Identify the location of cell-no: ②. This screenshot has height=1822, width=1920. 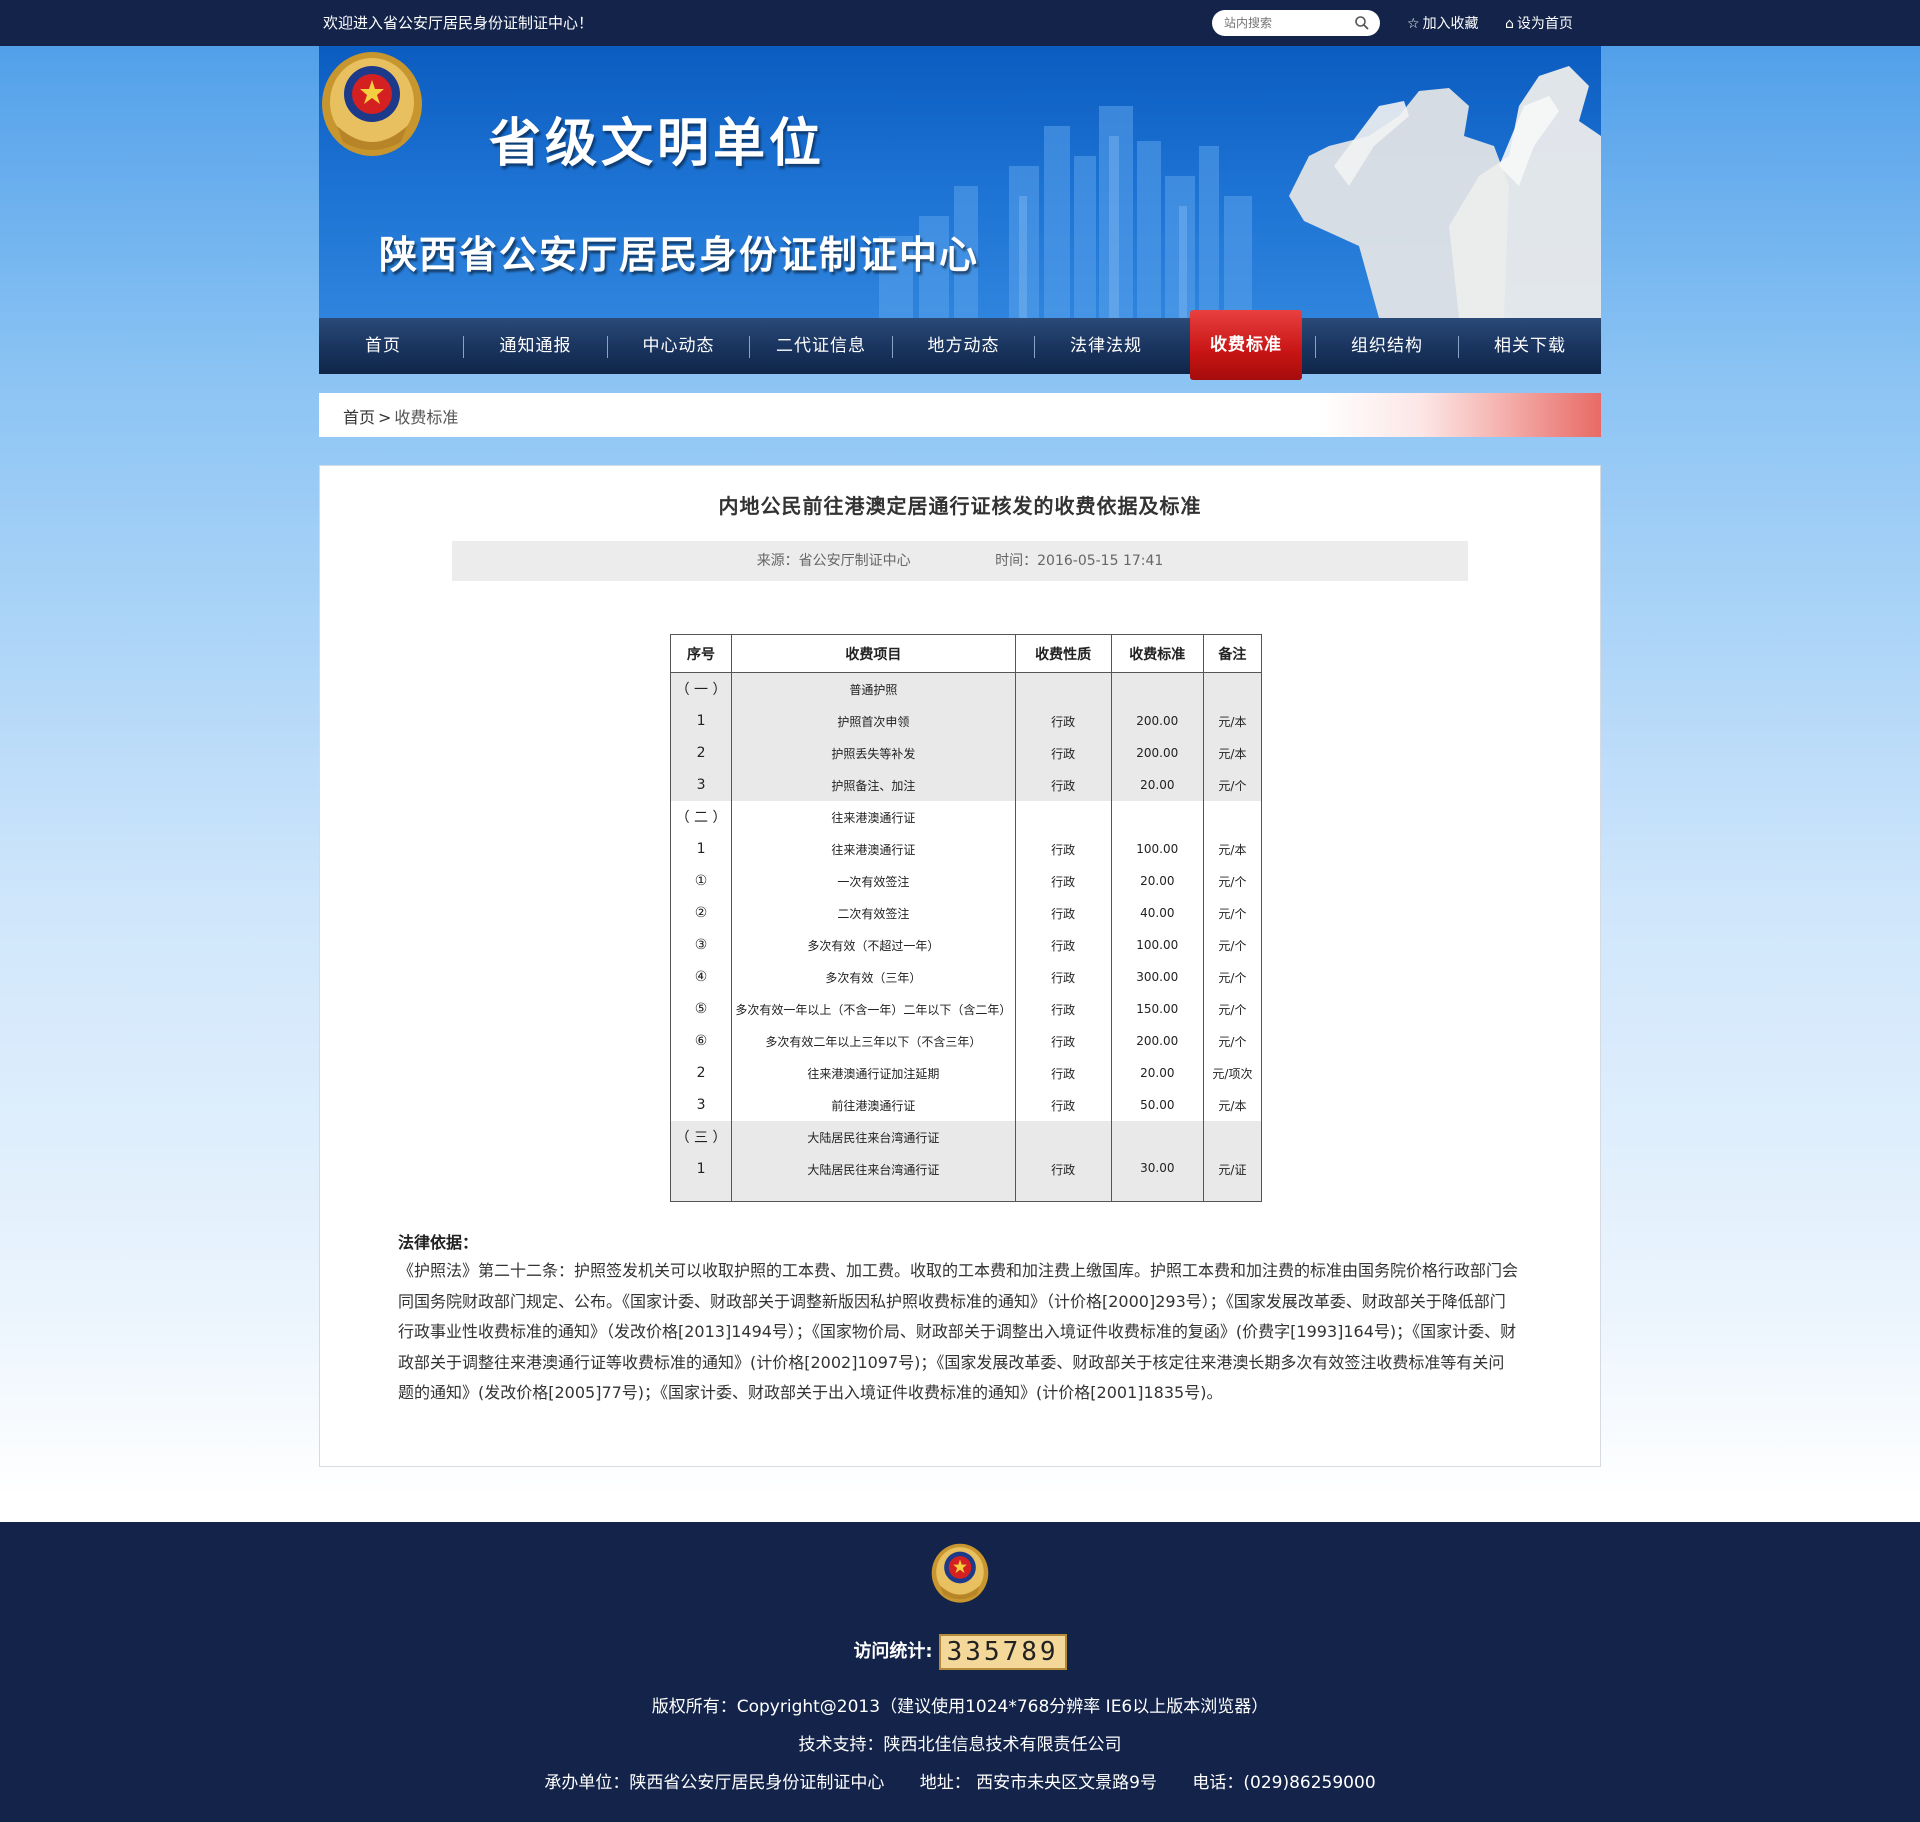
(701, 913).